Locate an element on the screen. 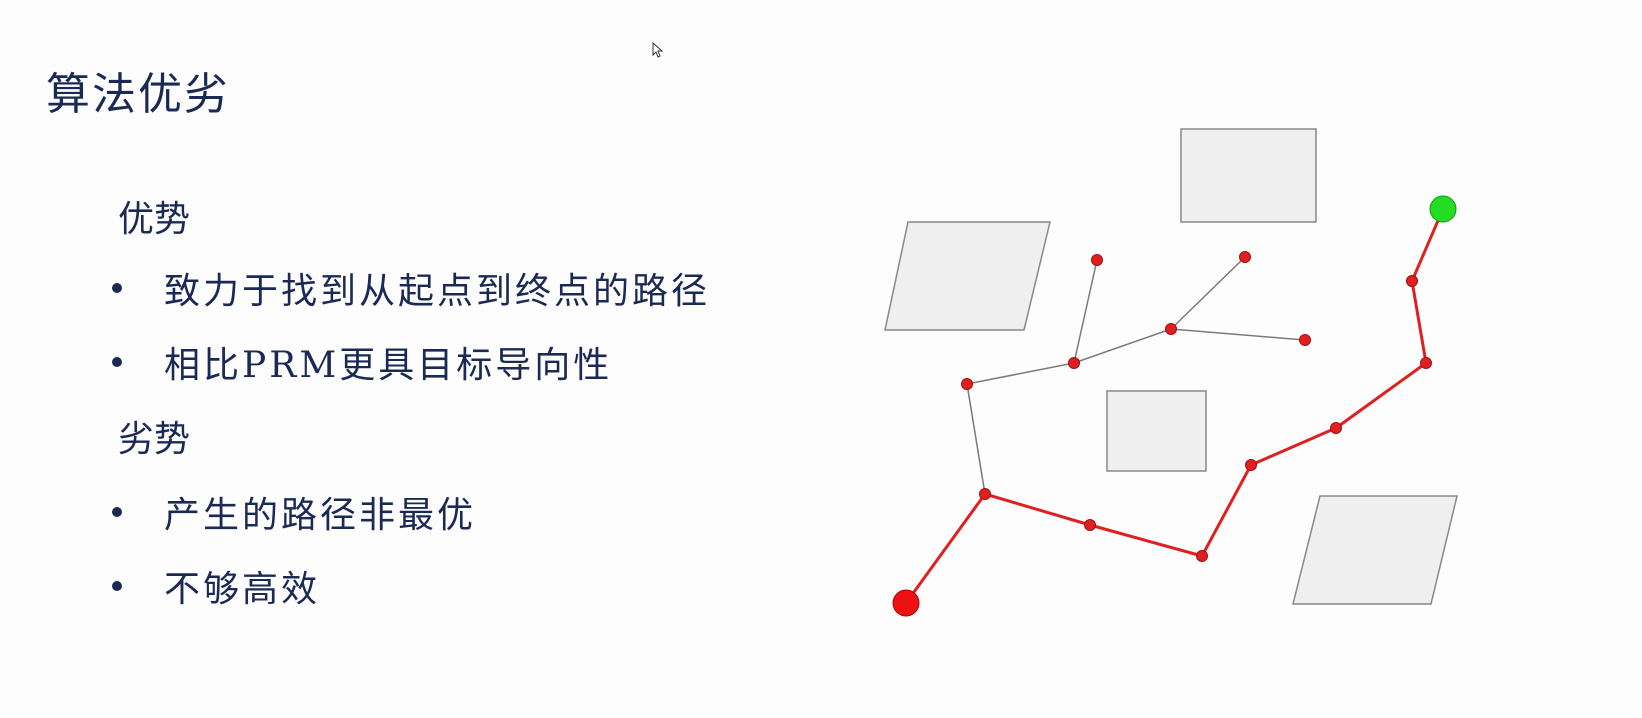 Image resolution: width=1642 pixels, height=718 pixels. goal-node is located at coordinates (1443, 209).